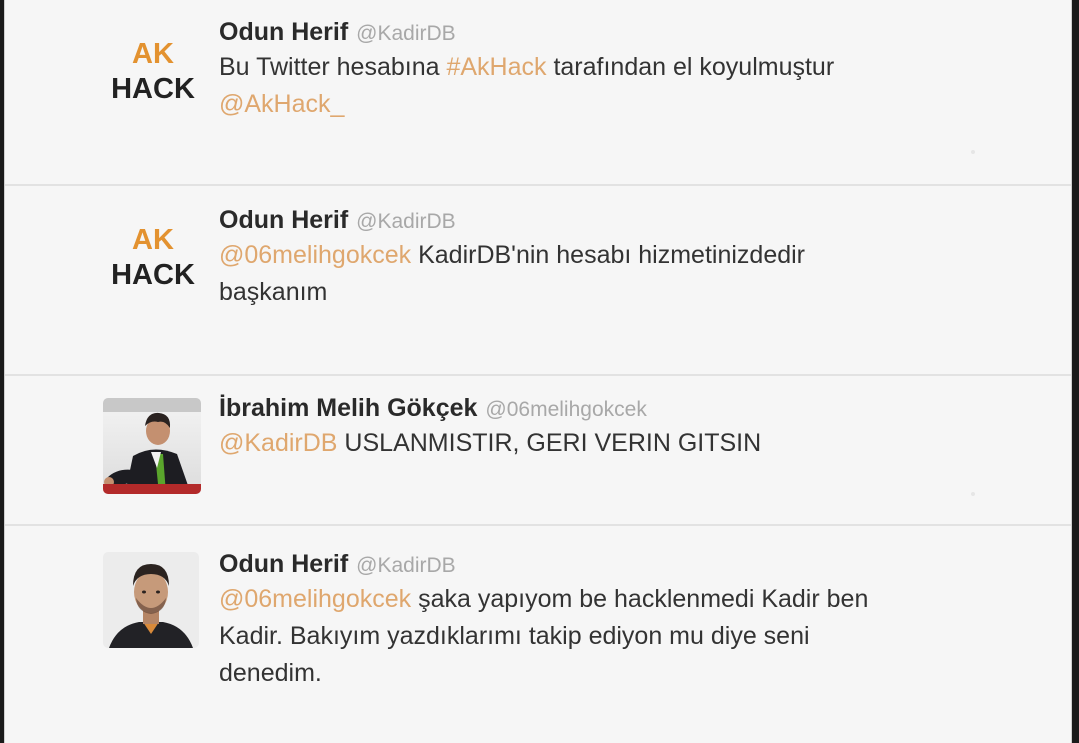 The width and height of the screenshot is (1079, 743). I want to click on young-man-photo-icon, so click(151, 600).